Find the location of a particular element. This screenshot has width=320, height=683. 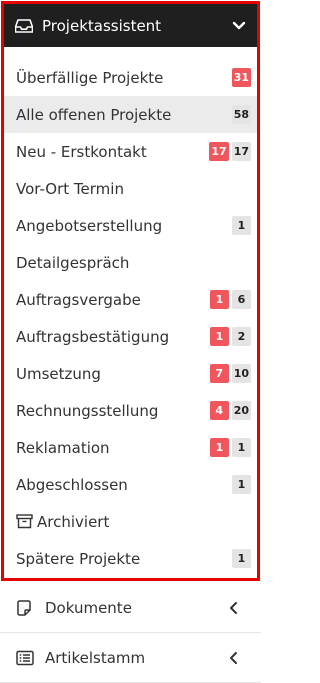

project-assistant-header: Projektassistent is located at coordinates (130, 25).